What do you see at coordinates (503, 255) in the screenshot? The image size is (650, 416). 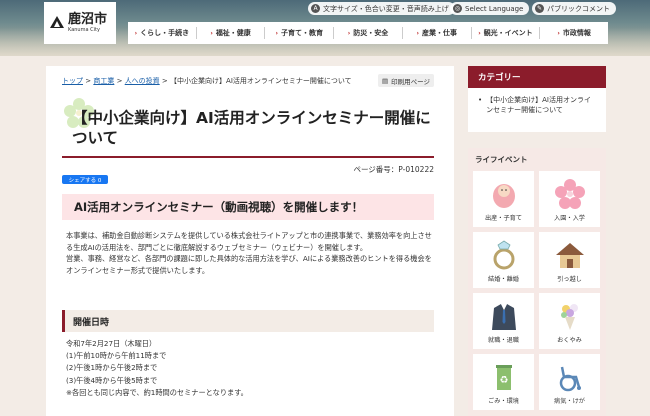 I see `ring-icon` at bounding box center [503, 255].